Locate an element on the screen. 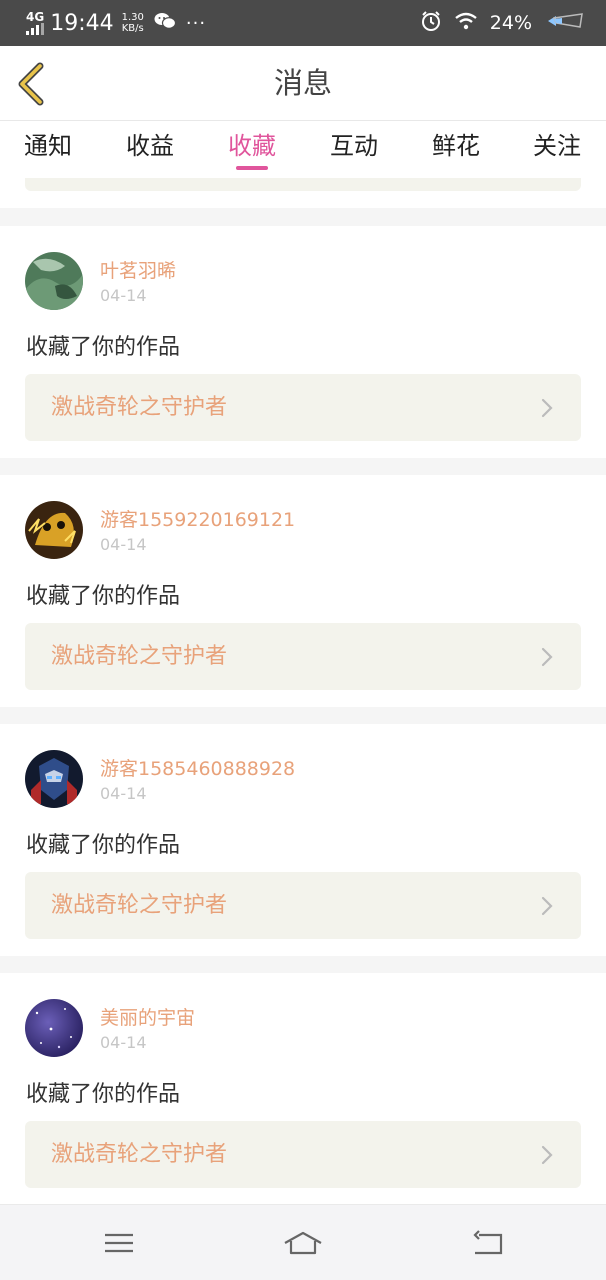 This screenshot has width=606, height=1280. username: 叶茗羽晞 is located at coordinates (138, 269).